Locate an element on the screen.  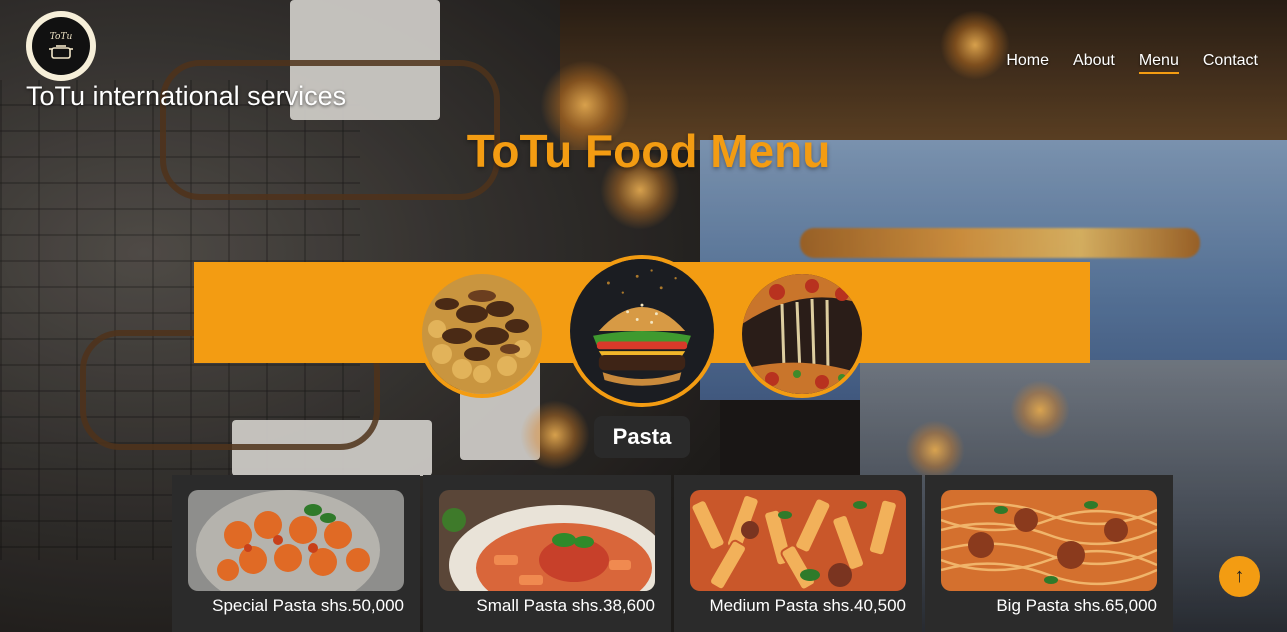
logo: ToTu is located at coordinates (61, 46).